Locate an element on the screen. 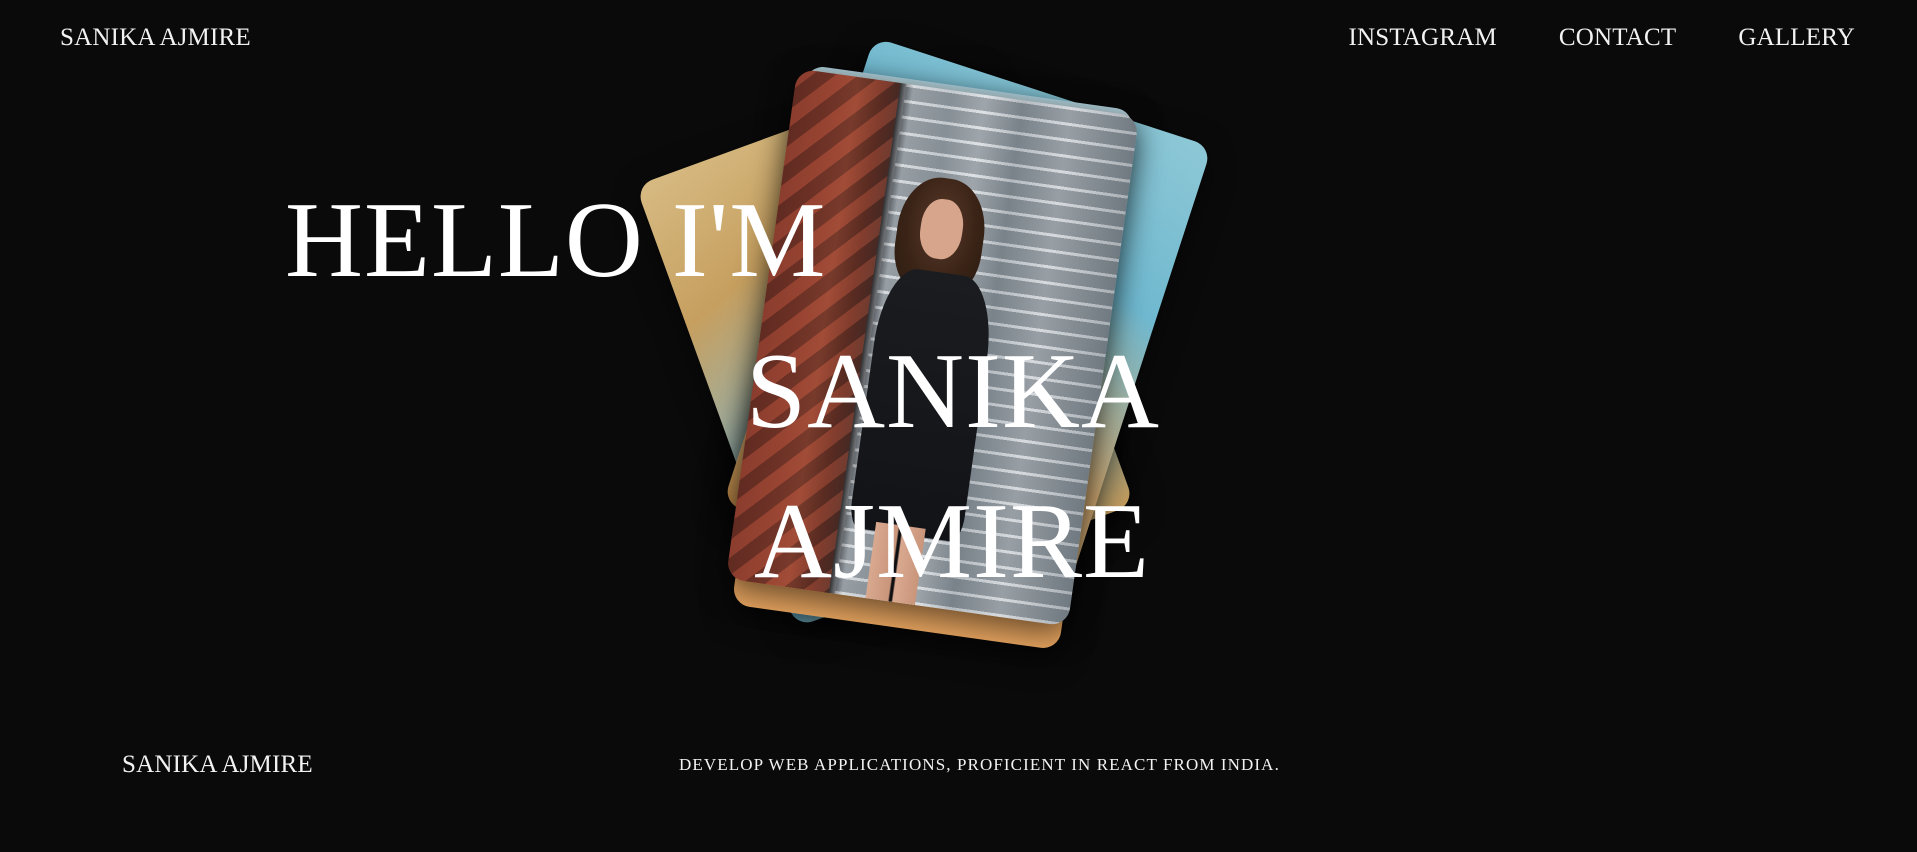 The height and width of the screenshot is (852, 1917). hero-first-name: SANIKA is located at coordinates (953, 391).